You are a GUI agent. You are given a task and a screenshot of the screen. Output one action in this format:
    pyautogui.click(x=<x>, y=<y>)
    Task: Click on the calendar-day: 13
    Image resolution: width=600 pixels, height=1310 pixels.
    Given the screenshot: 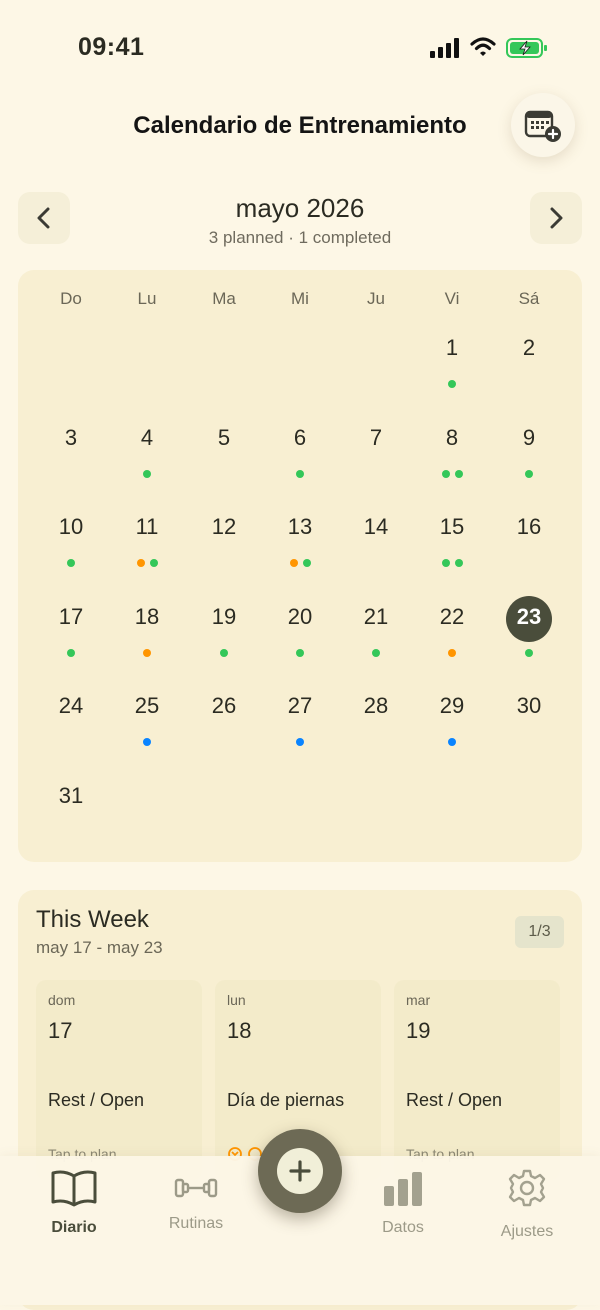 What is the action you would take?
    pyautogui.click(x=300, y=527)
    